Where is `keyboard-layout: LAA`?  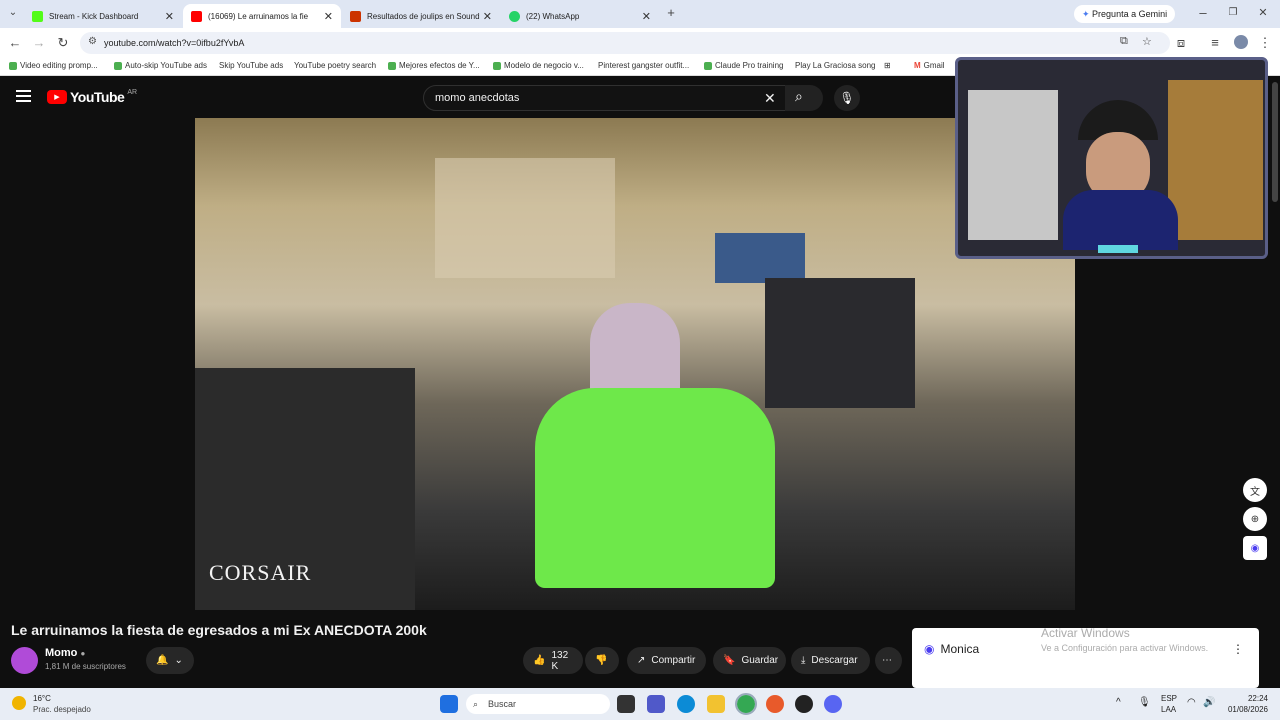 keyboard-layout: LAA is located at coordinates (1168, 709).